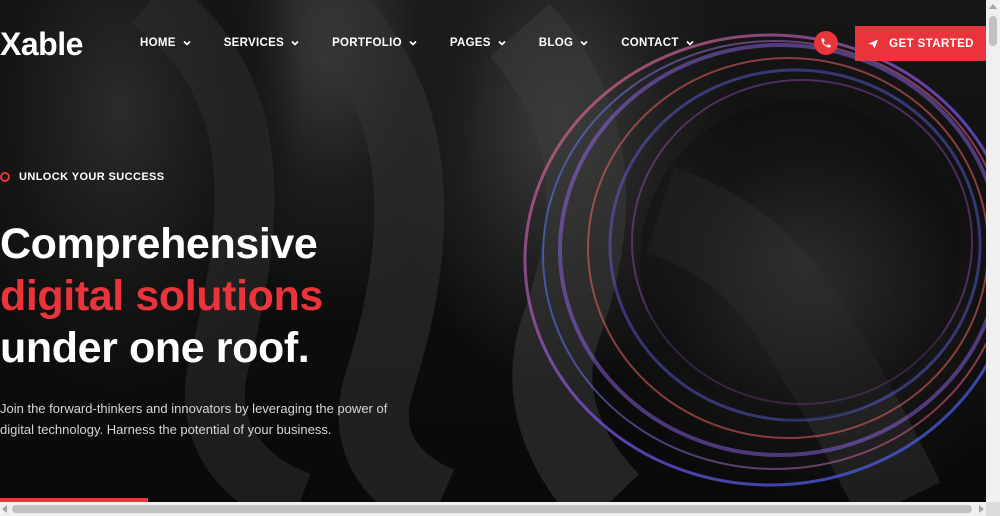 This screenshot has height=516, width=1000. I want to click on logo-x: X, so click(10, 44).